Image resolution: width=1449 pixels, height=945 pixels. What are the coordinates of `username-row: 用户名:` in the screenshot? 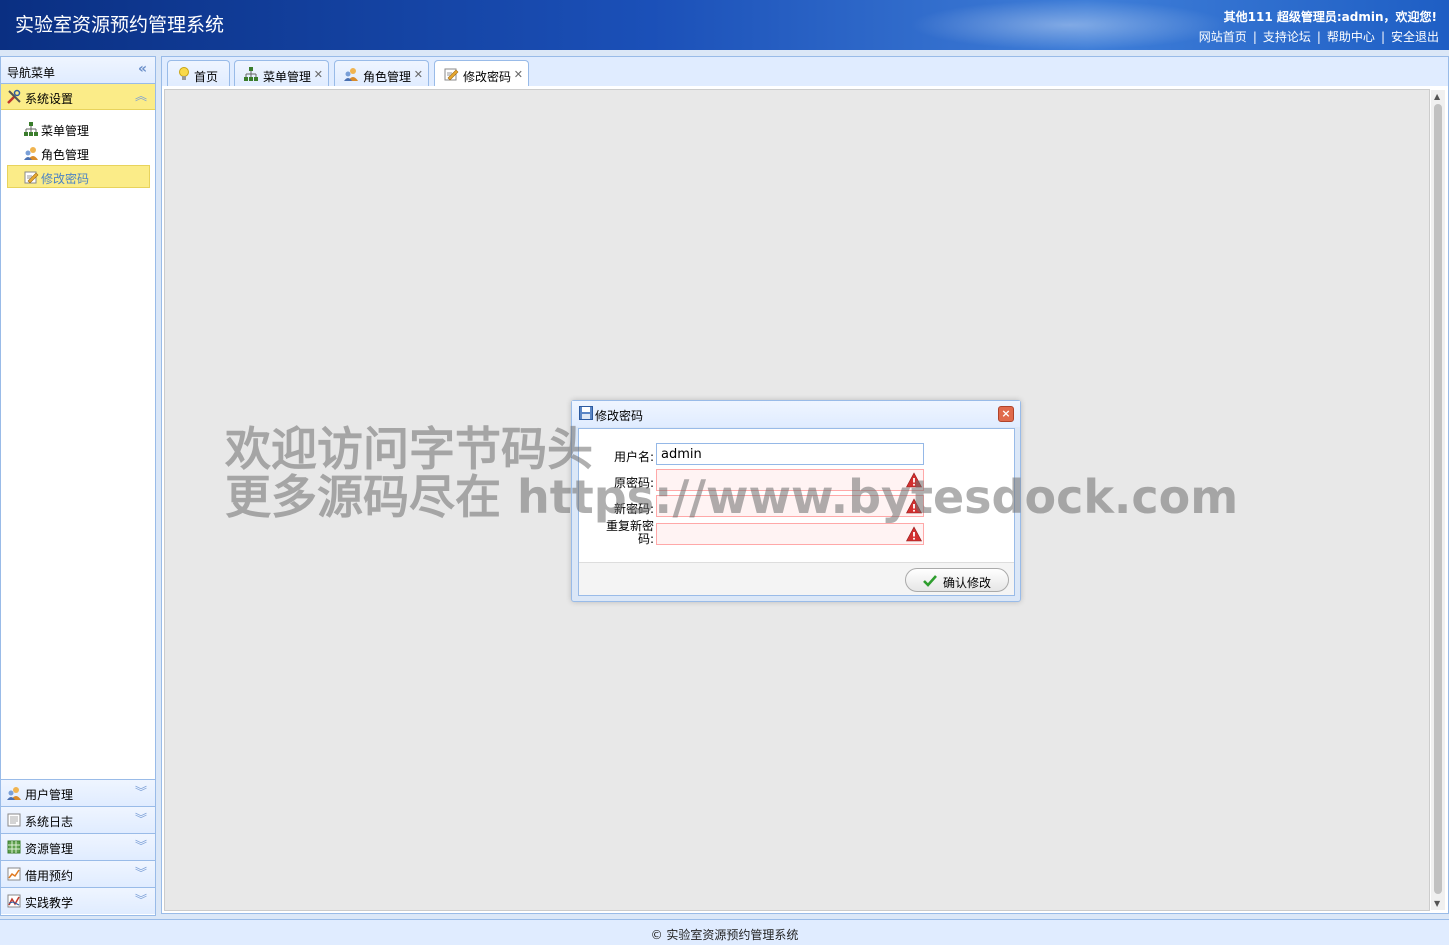 It's located at (797, 455).